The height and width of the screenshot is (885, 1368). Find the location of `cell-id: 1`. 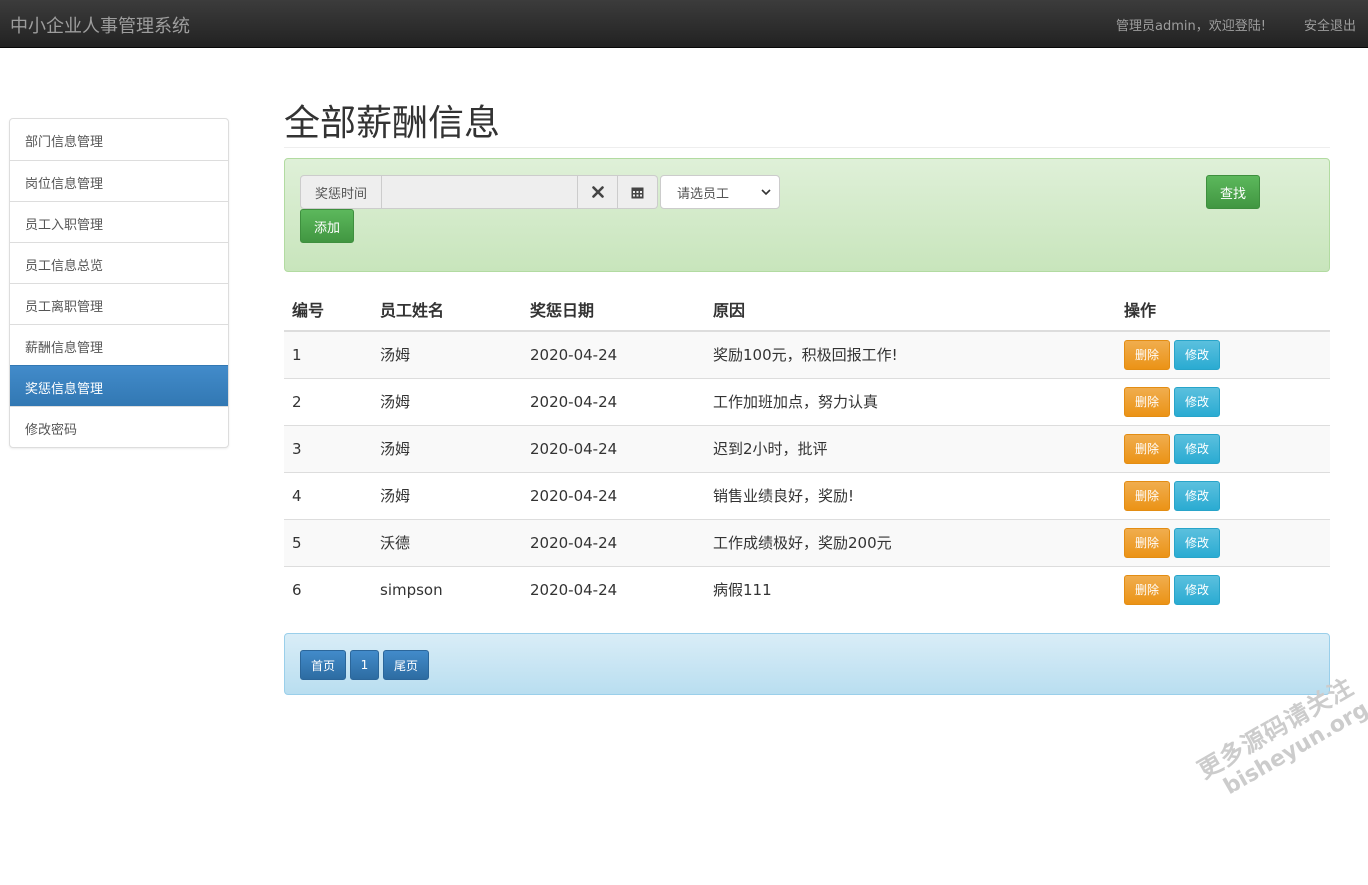

cell-id: 1 is located at coordinates (328, 354).